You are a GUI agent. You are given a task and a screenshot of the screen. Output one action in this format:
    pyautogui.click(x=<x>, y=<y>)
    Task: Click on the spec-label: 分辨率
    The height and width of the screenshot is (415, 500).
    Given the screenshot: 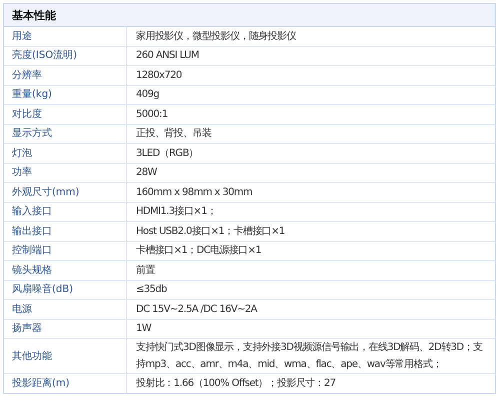 What is the action you would take?
    pyautogui.click(x=27, y=75)
    